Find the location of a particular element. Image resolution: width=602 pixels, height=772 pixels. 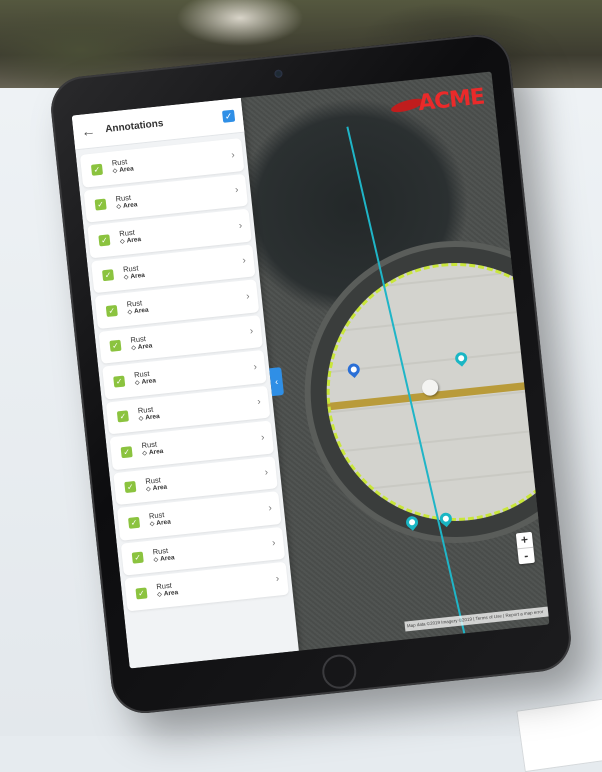

logo-text: ACME is located at coordinates (451, 100).